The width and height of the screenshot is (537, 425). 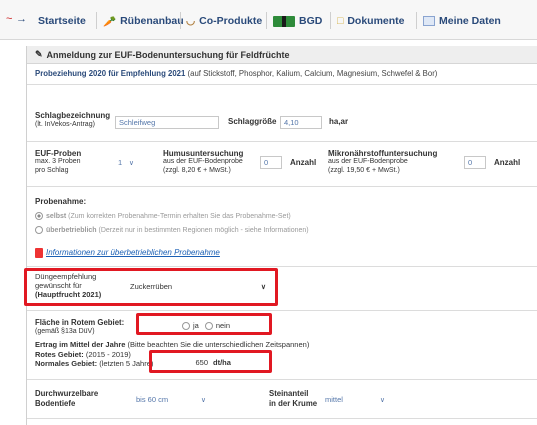 I want to click on euf-proben-label: EUF-Proben, so click(x=58, y=153).